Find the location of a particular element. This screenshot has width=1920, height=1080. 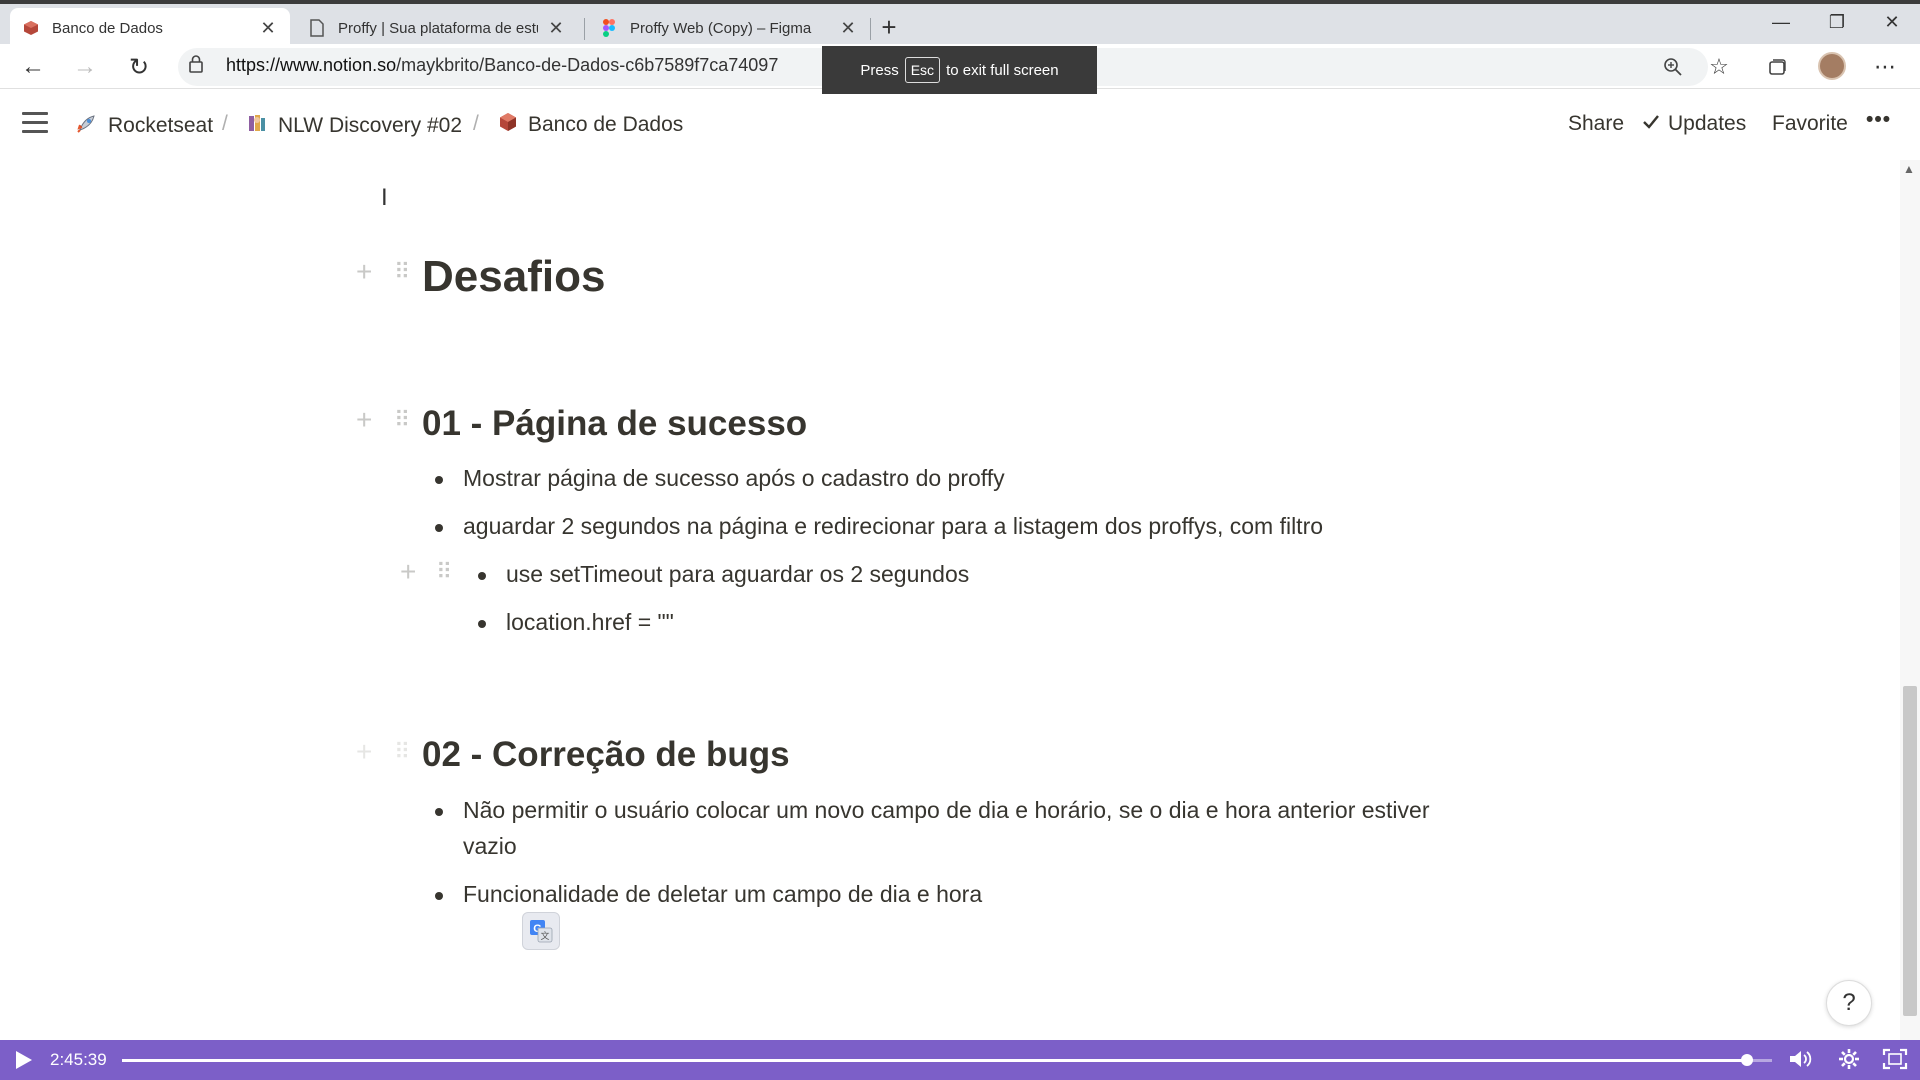

profile-avatar is located at coordinates (1832, 66).